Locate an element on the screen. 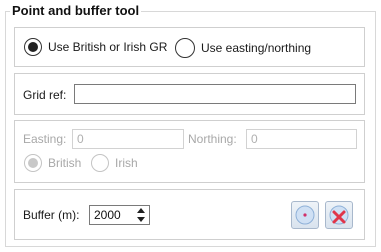 Image resolution: width=381 pixels, height=252 pixels. clear-button is located at coordinates (339, 215).